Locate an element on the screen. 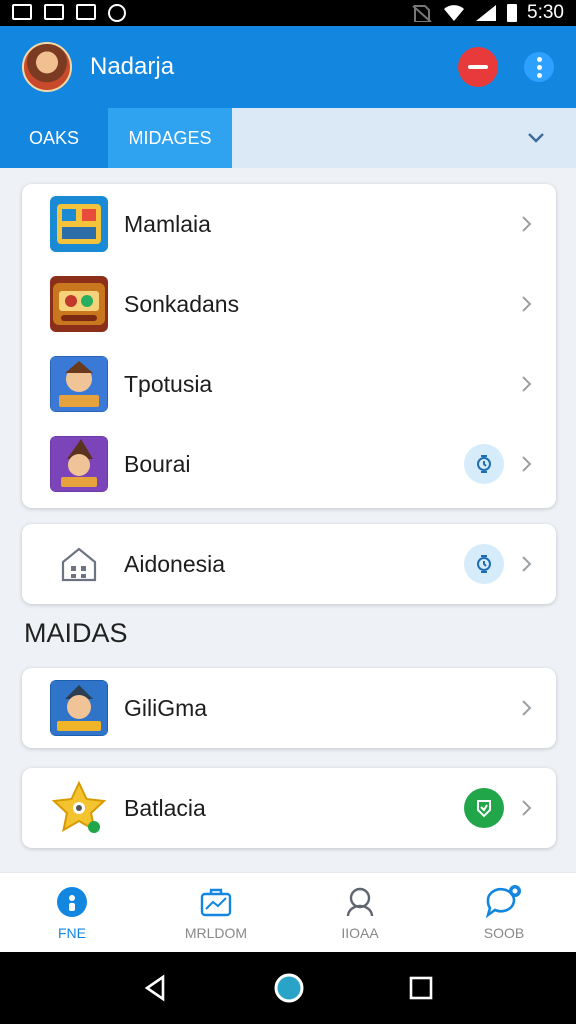 The height and width of the screenshot is (1024, 576). bottom-navigation: FNE MRLDOM IIOAA SOOB is located at coordinates (288, 912).